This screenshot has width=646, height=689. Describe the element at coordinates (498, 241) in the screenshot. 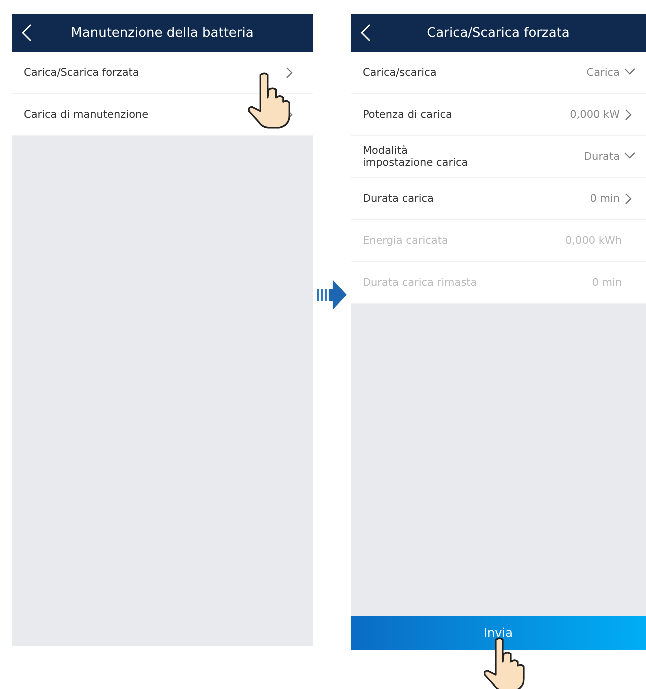

I see `setting-row: Energia caricata 0,000 kWh` at that location.